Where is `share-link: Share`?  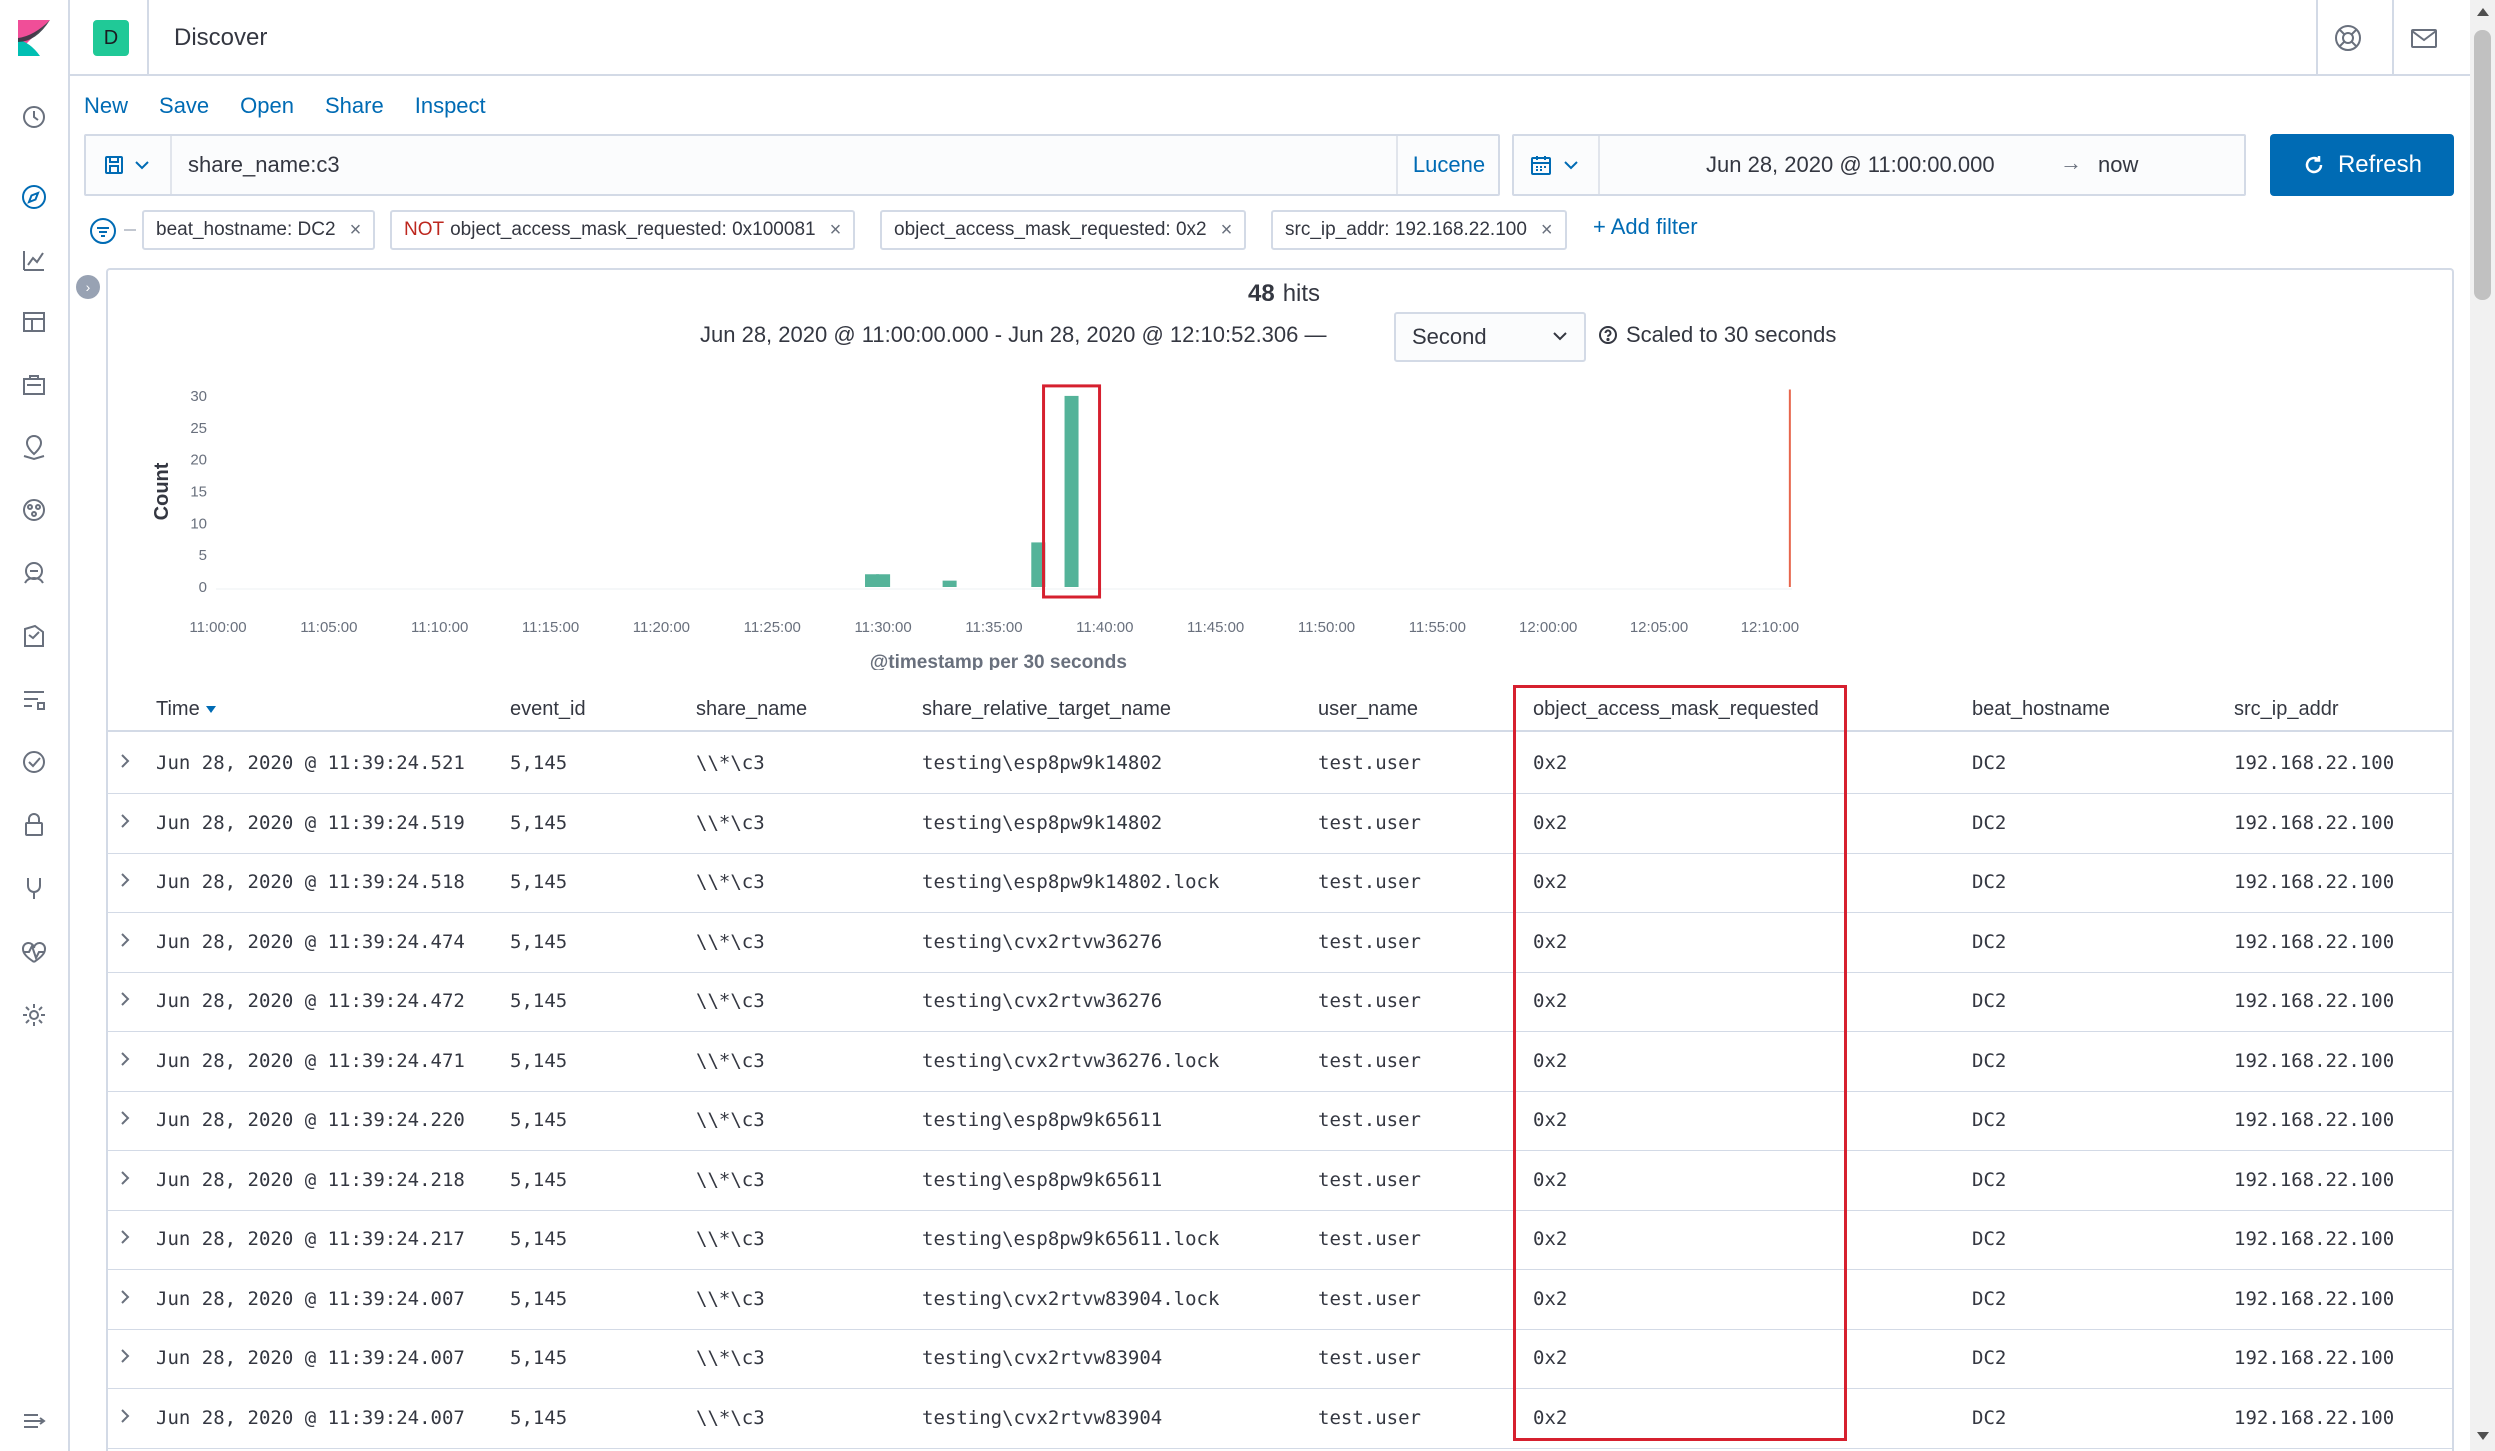
share-link: Share is located at coordinates (354, 108).